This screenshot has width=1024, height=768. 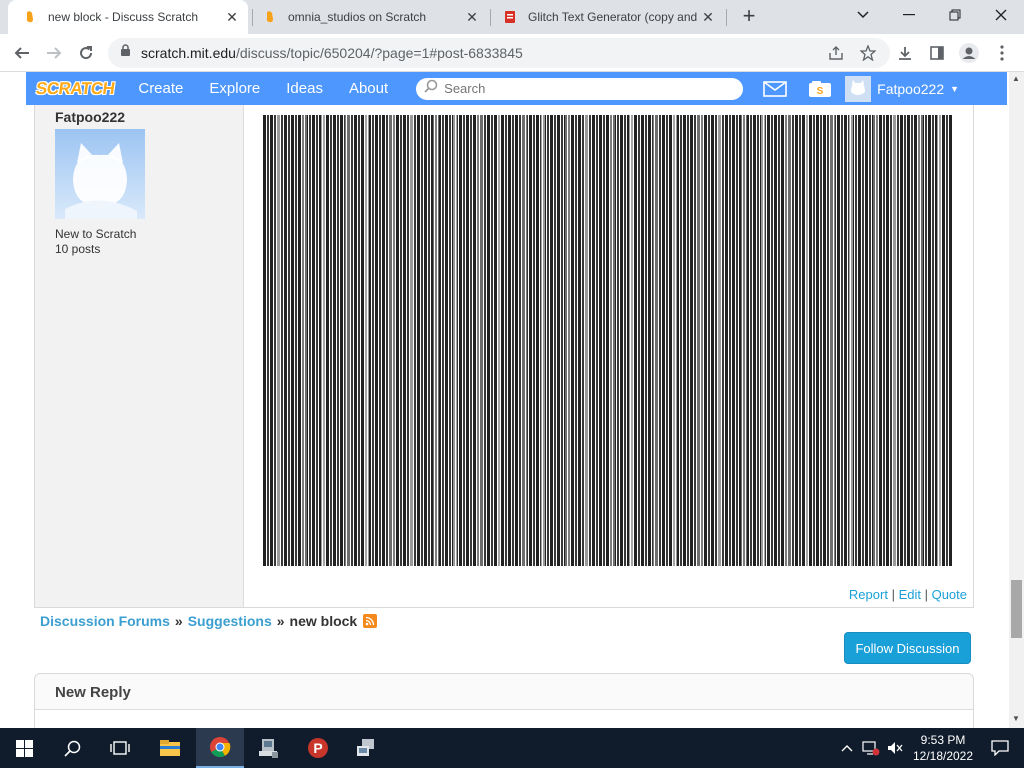 I want to click on close-window-button, so click(x=1001, y=15).